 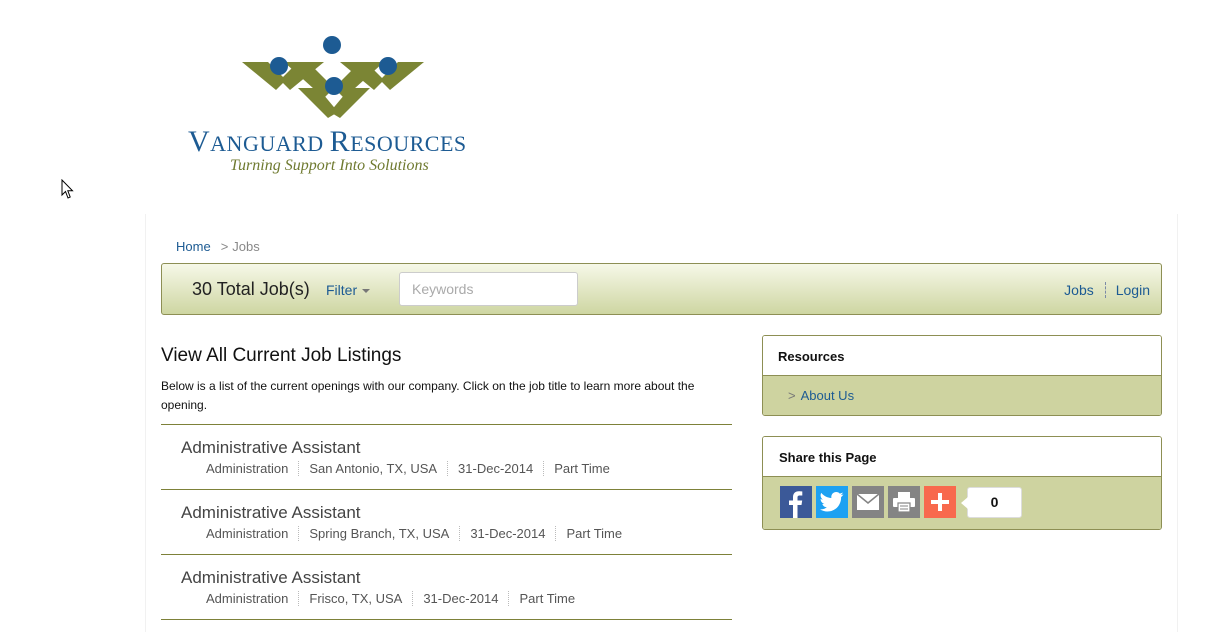 I want to click on facebook-share-button, so click(x=796, y=502).